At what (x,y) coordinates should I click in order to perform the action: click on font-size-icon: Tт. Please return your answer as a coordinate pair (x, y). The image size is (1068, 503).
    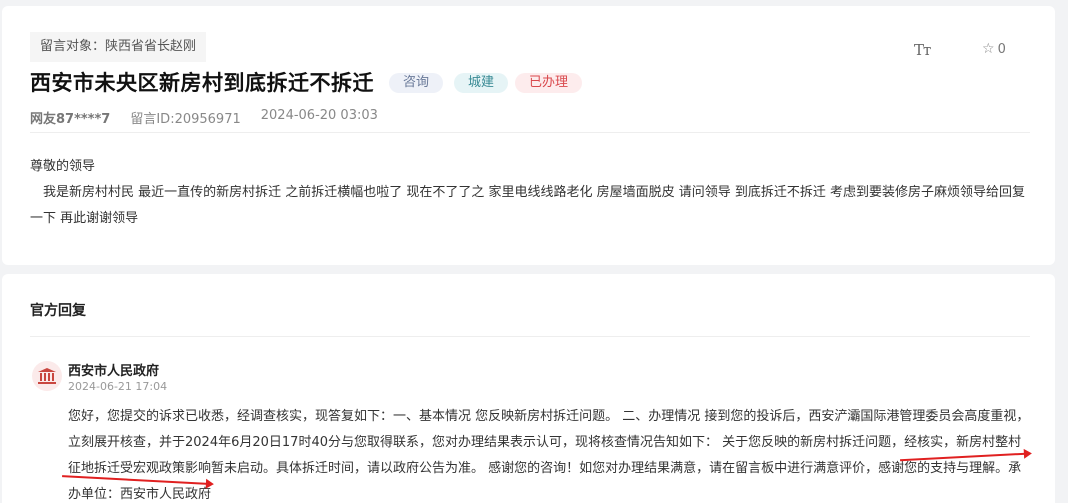
    Looking at the image, I should click on (922, 50).